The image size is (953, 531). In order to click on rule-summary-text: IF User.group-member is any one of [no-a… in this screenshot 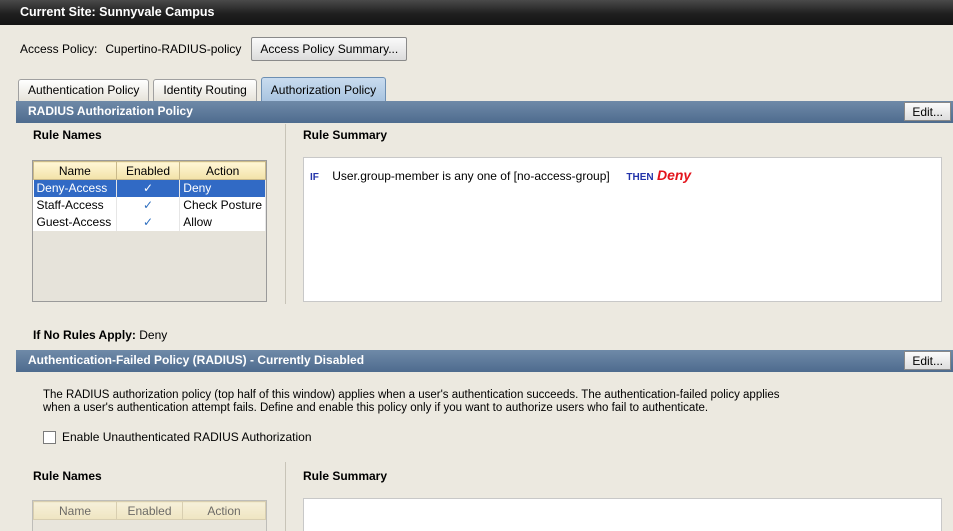, I will do `click(500, 175)`.